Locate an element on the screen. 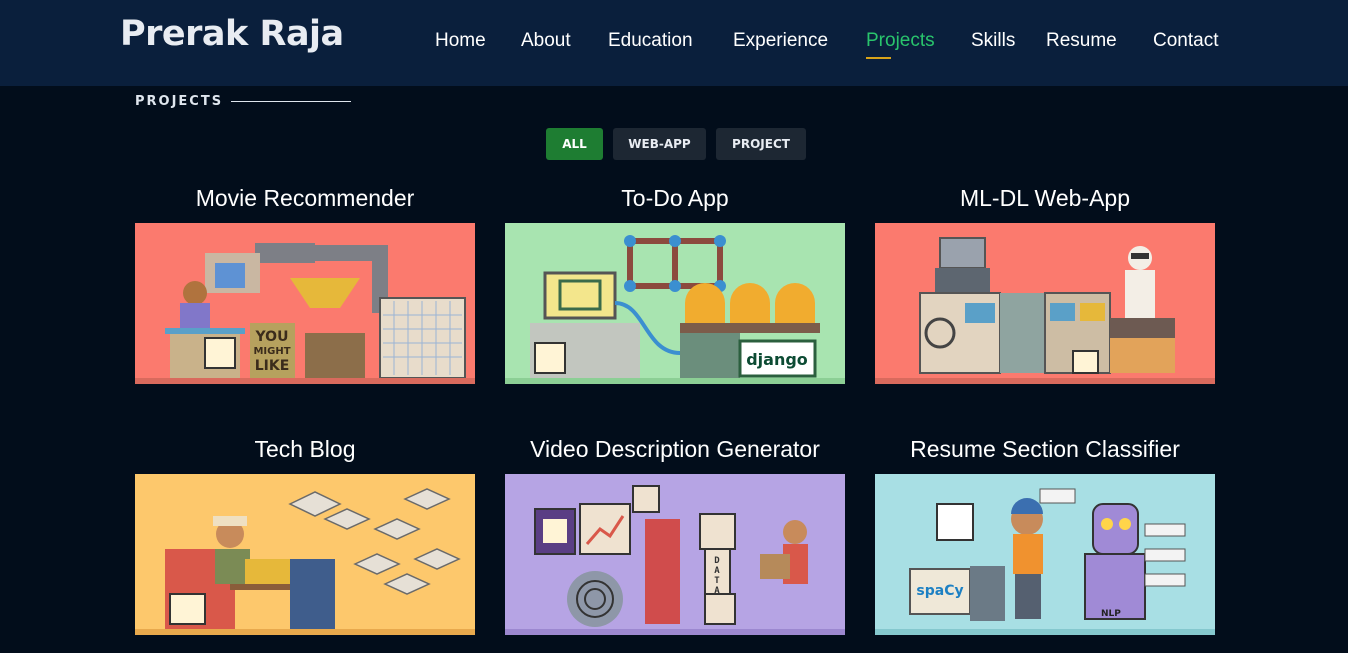 This screenshot has height=653, width=1348. project-title: Resume Section Classifier is located at coordinates (1045, 449).